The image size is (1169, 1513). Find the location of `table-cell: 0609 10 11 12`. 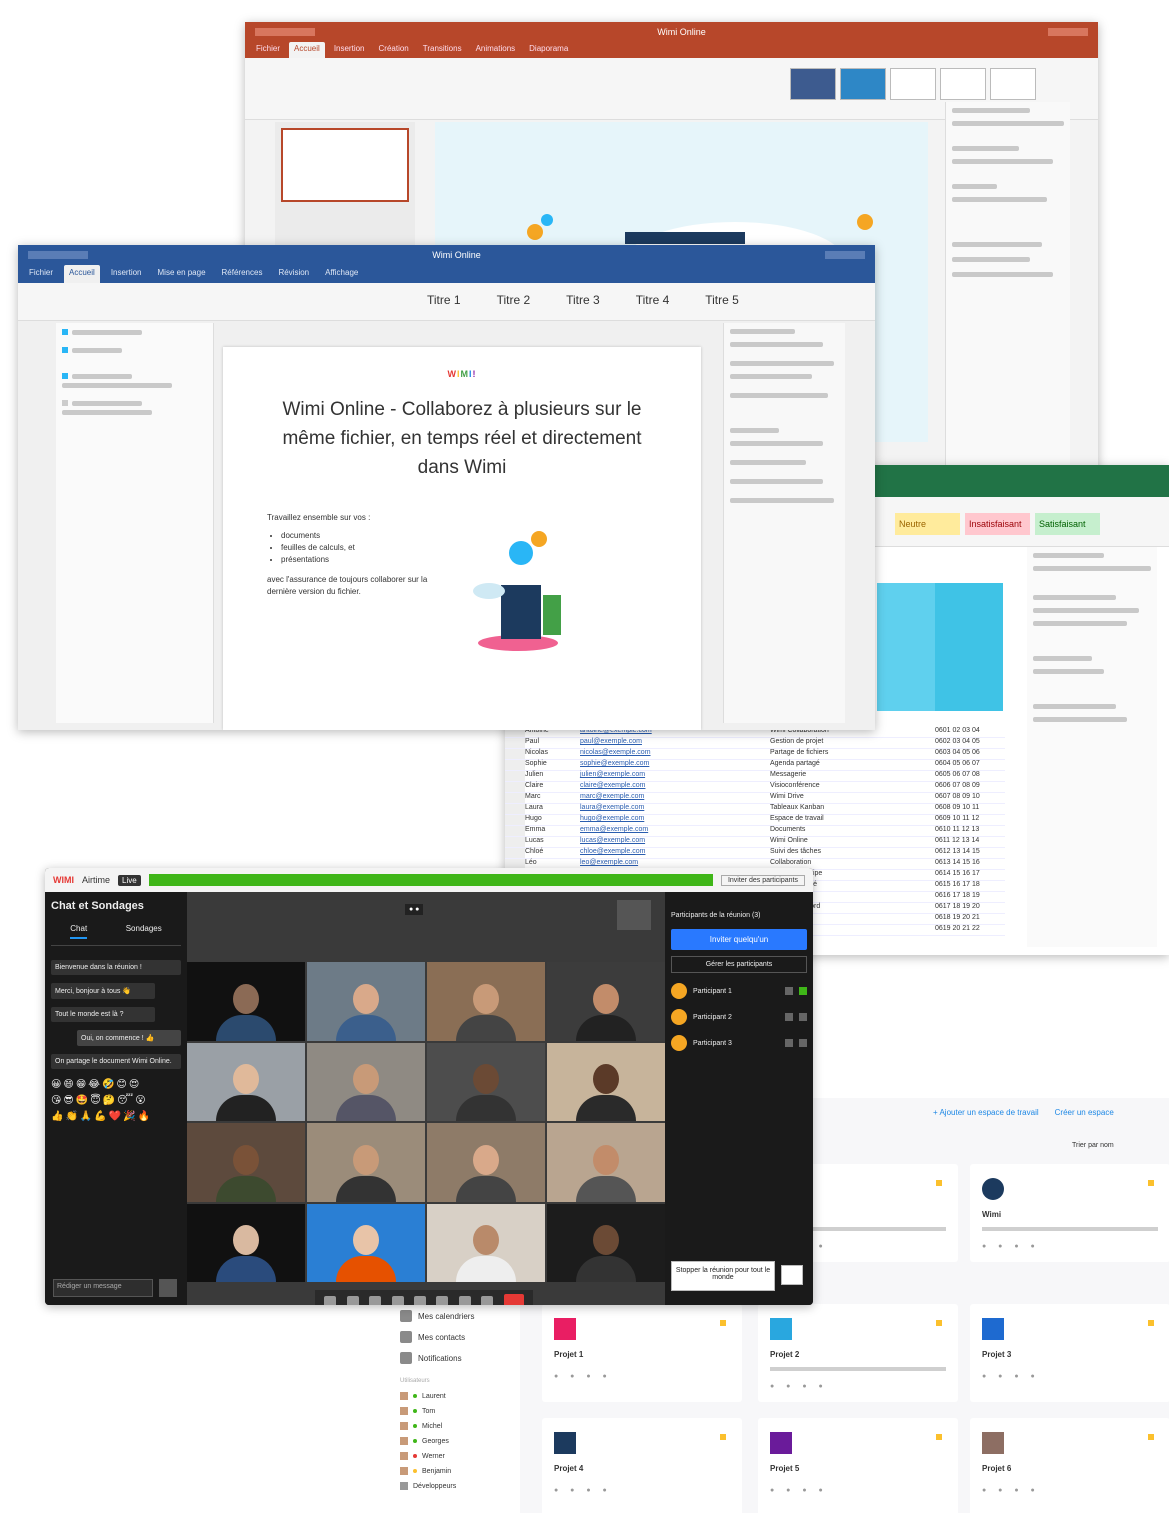

table-cell: 0609 10 11 12 is located at coordinates (967, 820).